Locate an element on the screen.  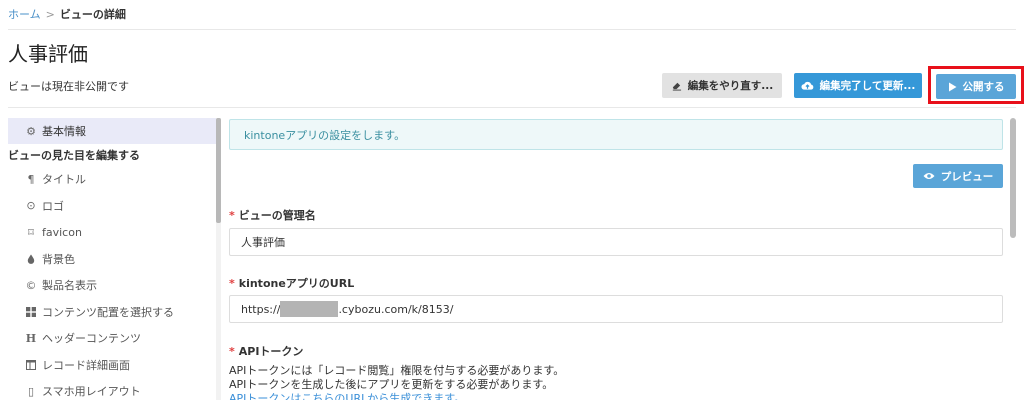
sidebar-item-content-layout: コンテンツ配置を選択する is located at coordinates (112, 312).